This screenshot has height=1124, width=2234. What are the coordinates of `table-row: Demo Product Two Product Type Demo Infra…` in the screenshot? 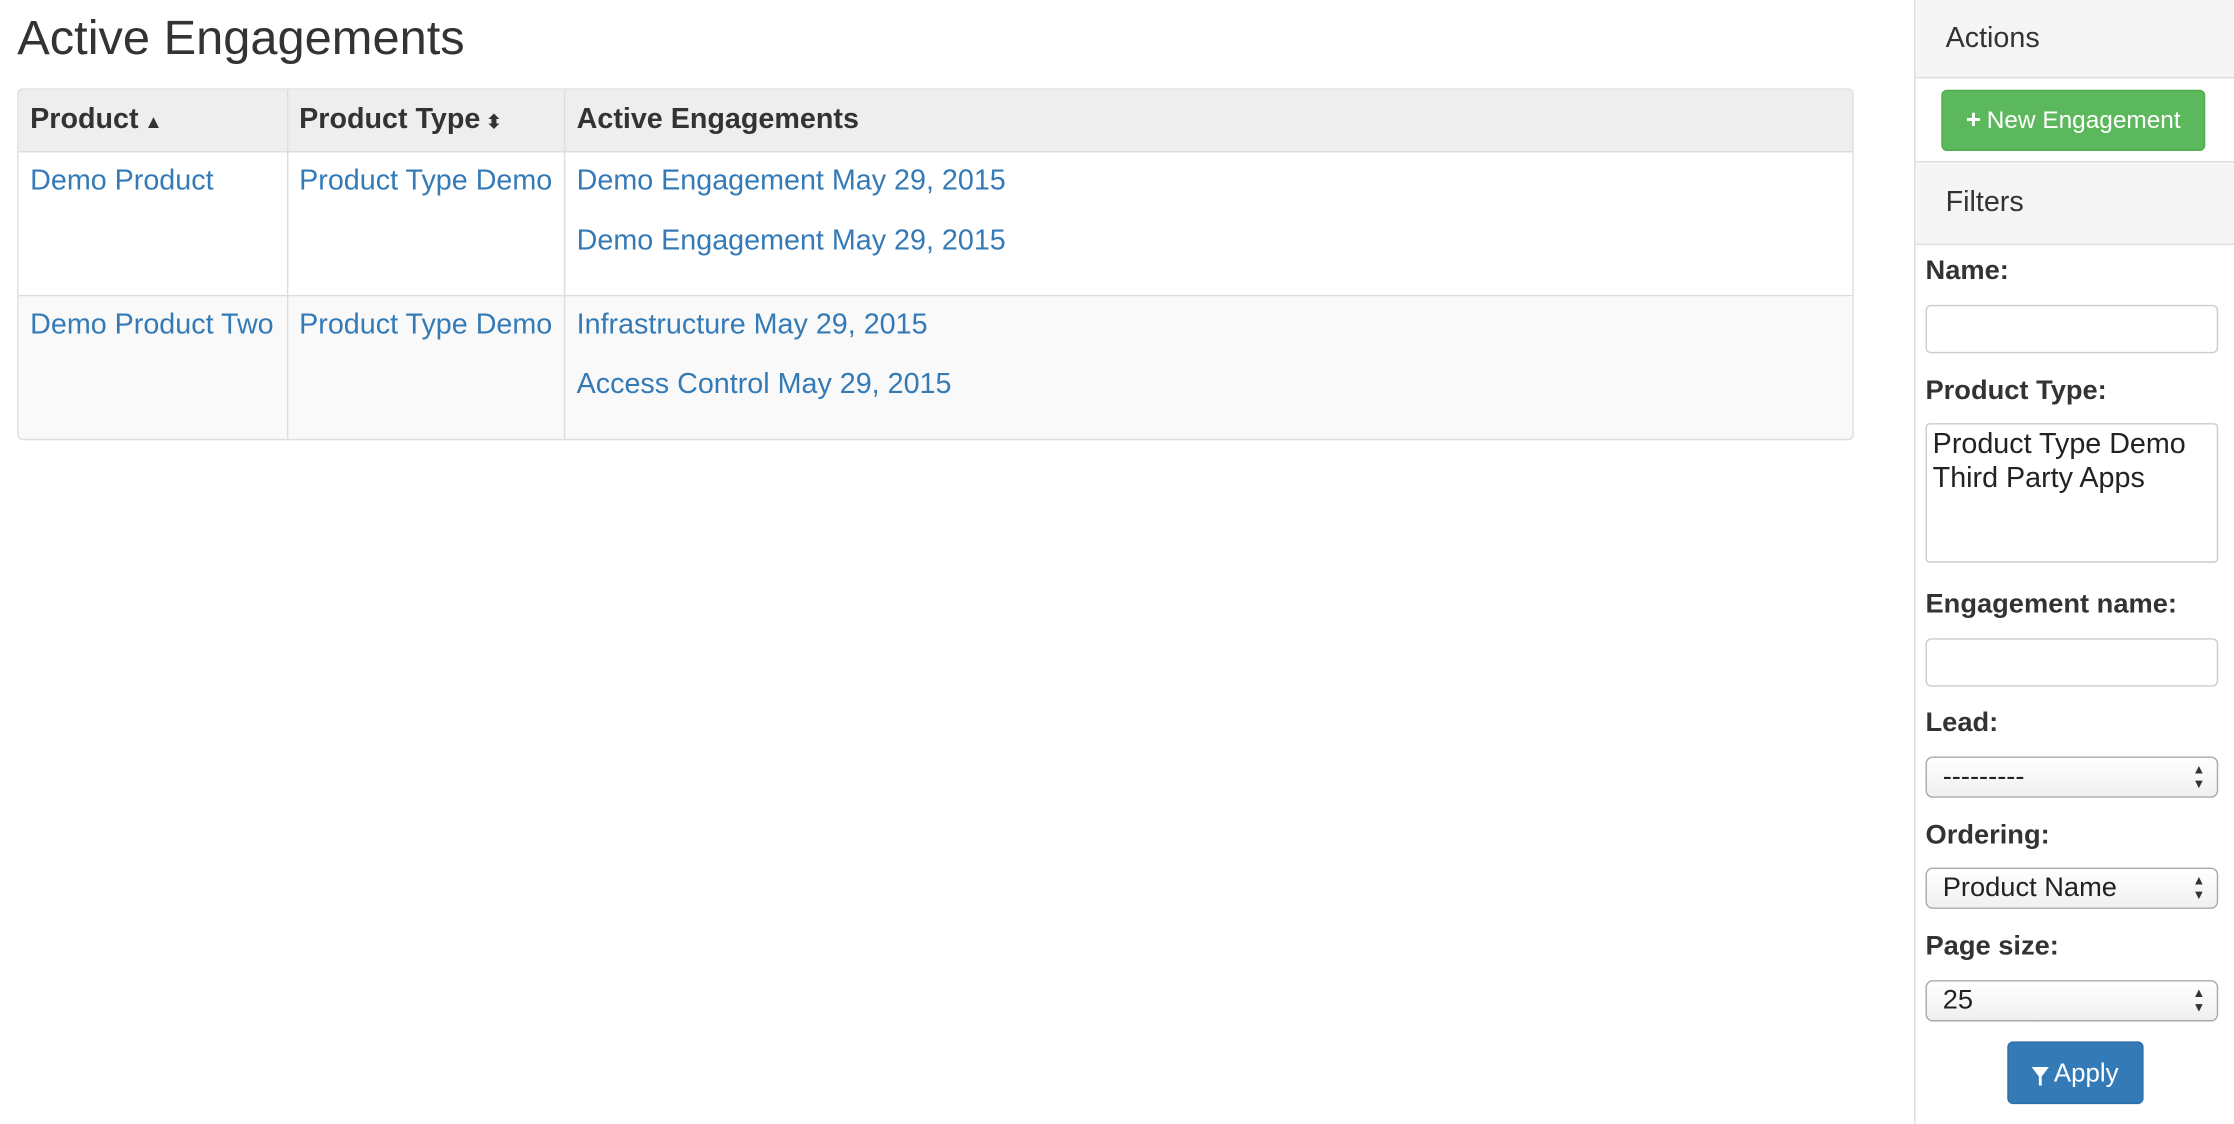 It's located at (935, 366).